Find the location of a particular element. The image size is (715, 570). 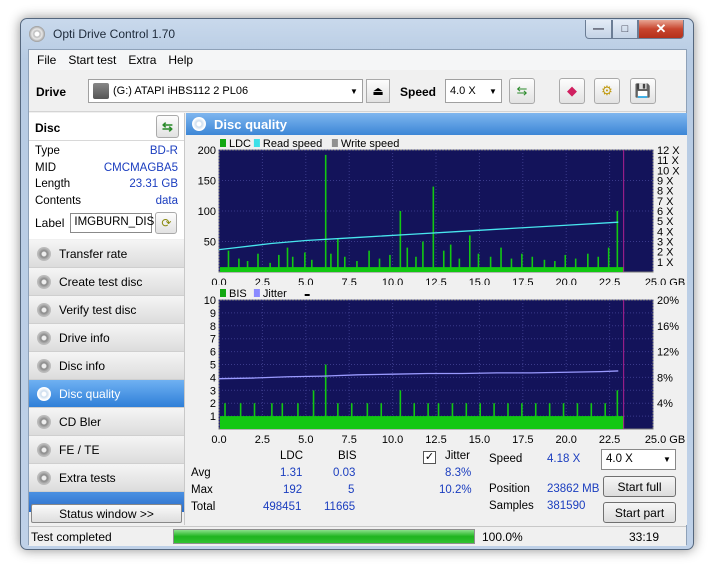

eject-button: ⏏ is located at coordinates (378, 91).